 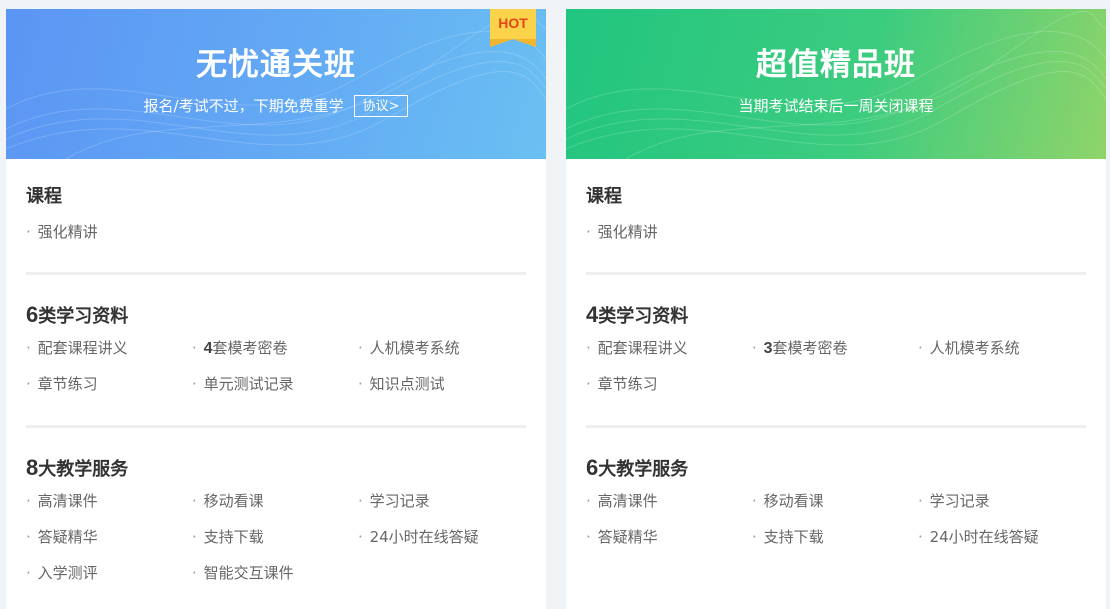 What do you see at coordinates (637, 315) in the screenshot?
I see `section-title: 4类学习资料` at bounding box center [637, 315].